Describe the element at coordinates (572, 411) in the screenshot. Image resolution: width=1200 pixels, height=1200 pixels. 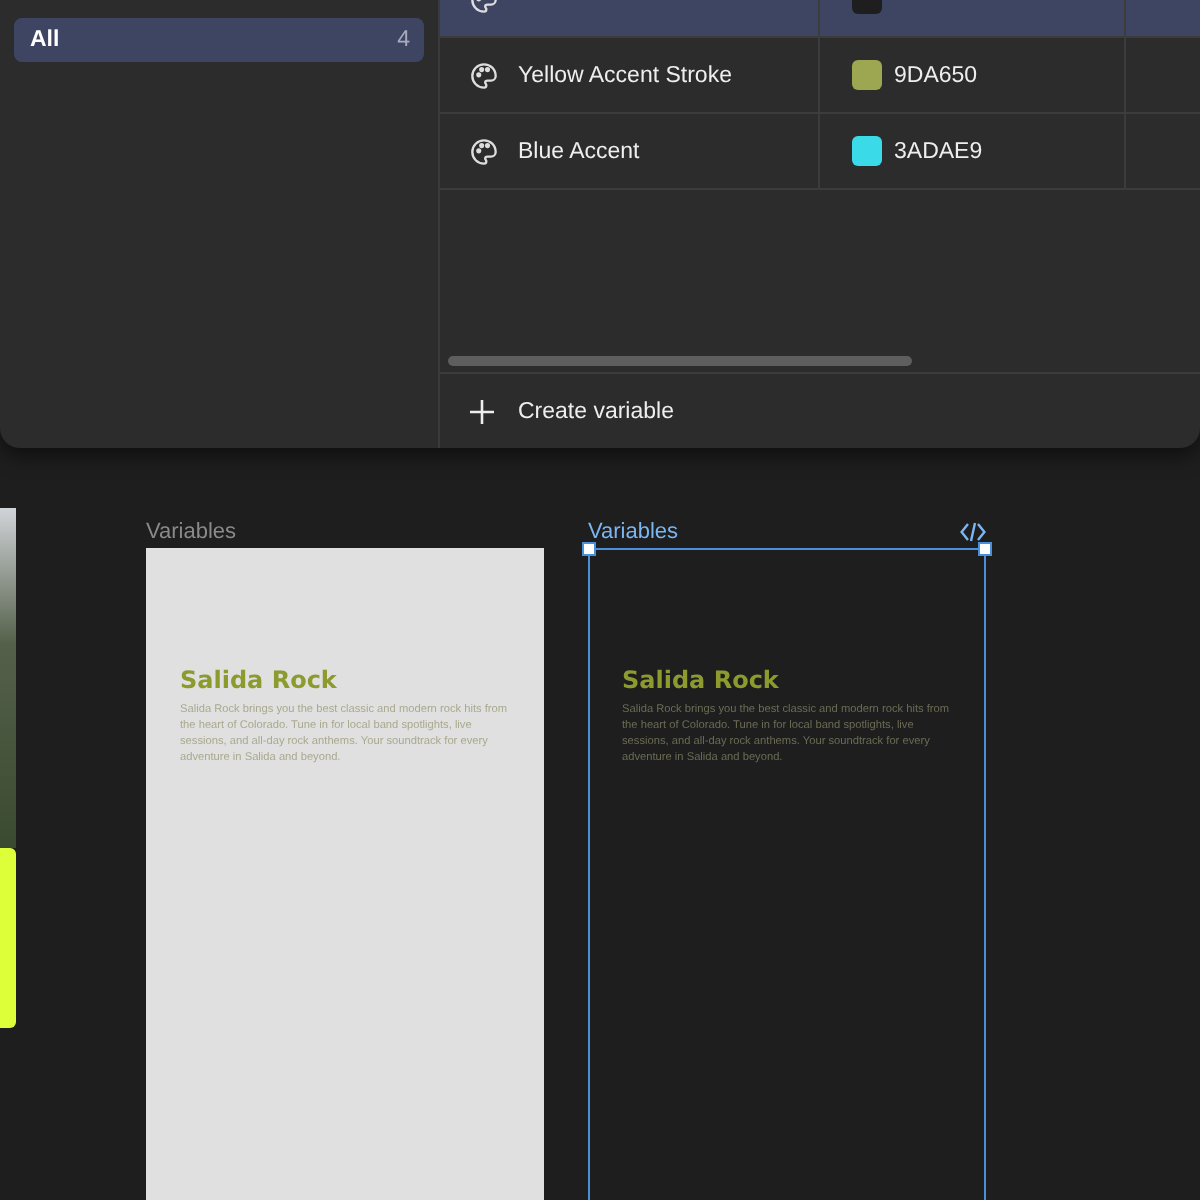
I see `create-variable-button: Create variable` at that location.